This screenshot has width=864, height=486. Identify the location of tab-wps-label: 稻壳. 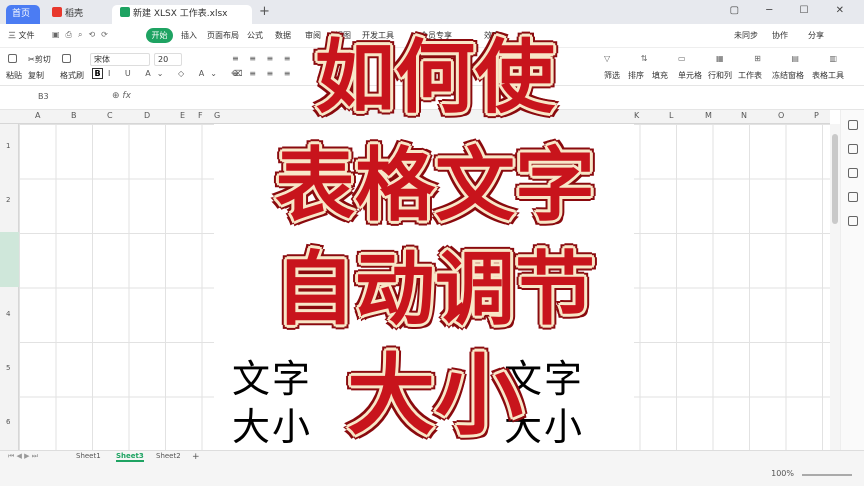
(74, 14).